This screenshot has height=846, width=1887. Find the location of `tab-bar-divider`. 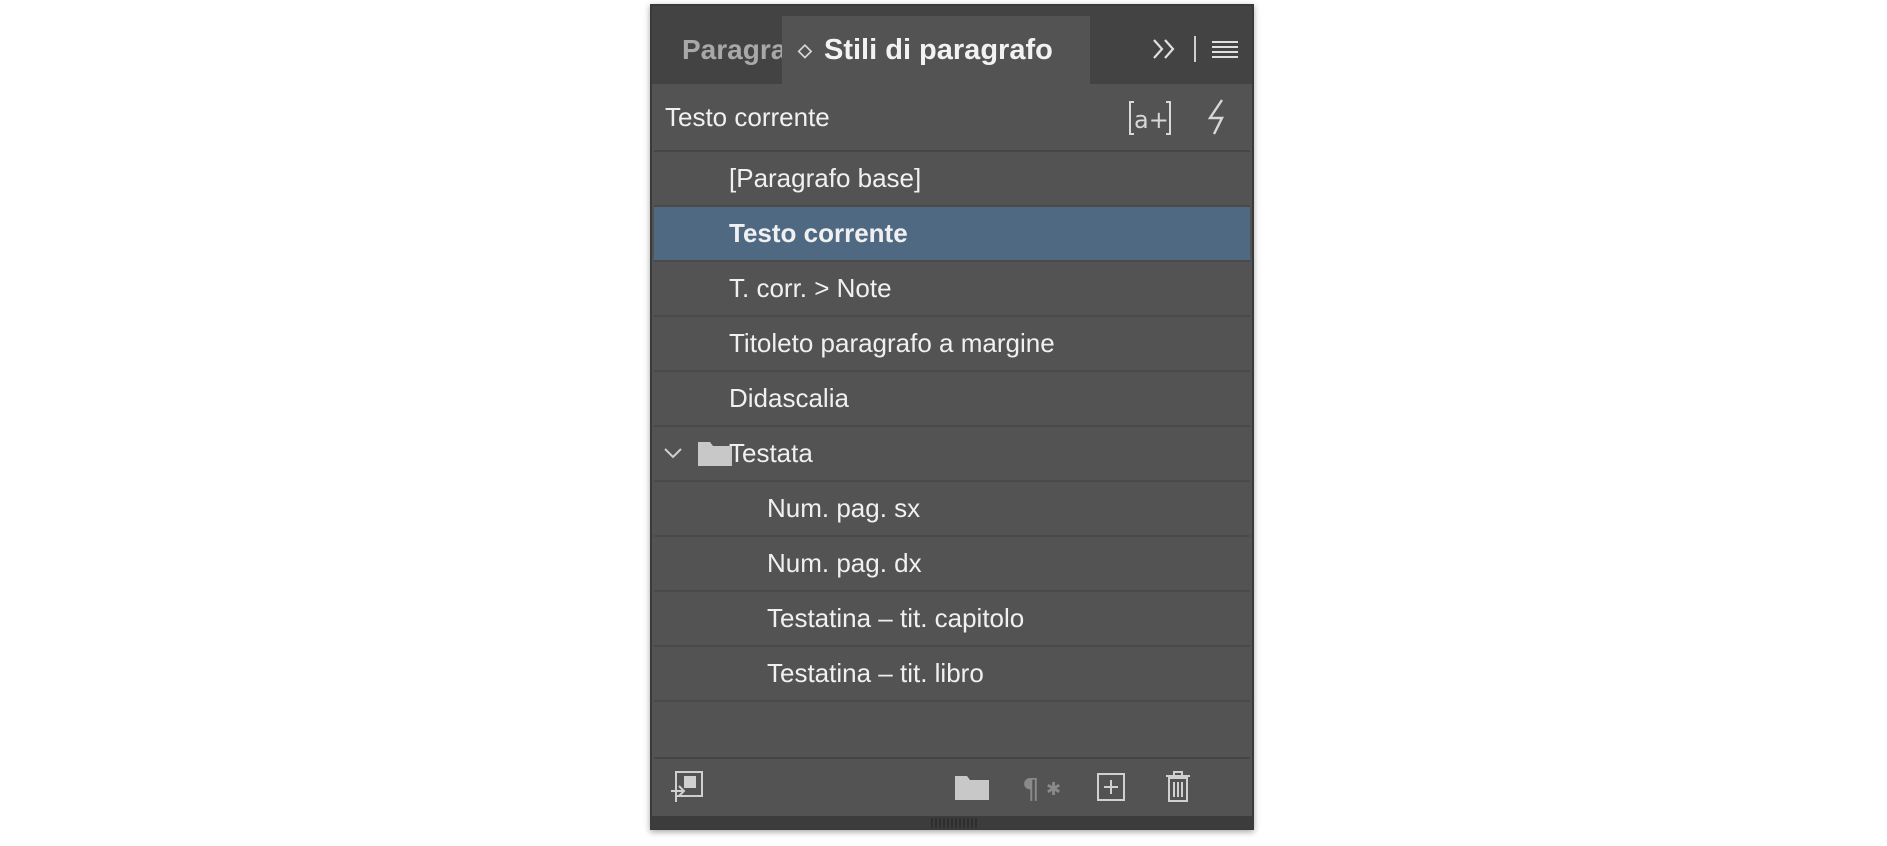

tab-bar-divider is located at coordinates (1195, 49).